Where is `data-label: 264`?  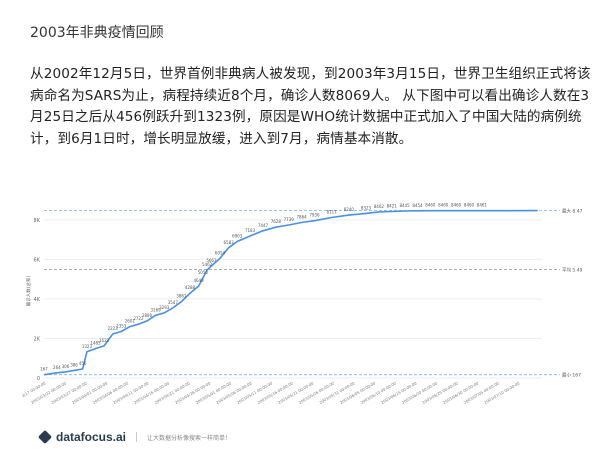
data-label: 264 is located at coordinates (57, 367).